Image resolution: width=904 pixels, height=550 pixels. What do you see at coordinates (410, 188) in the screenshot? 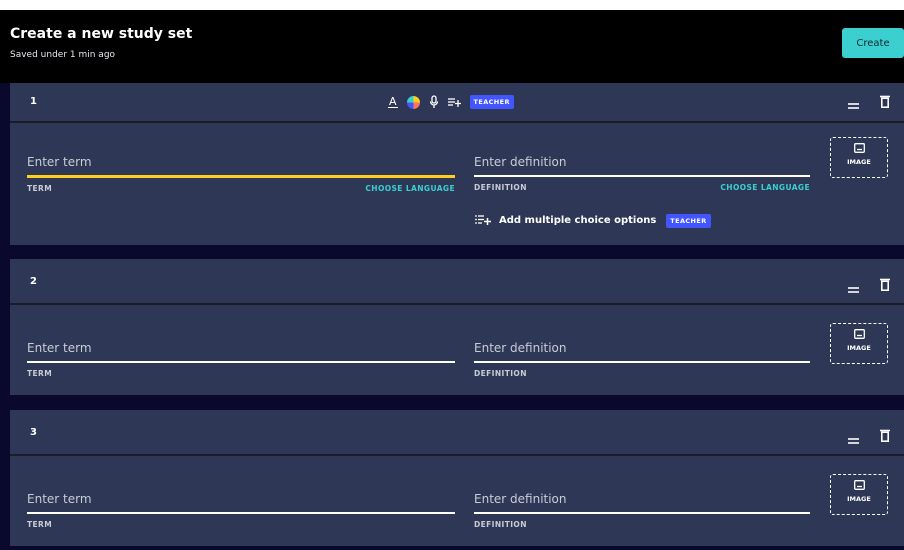
I see `term-choose-language-link: CHOOSE LANGUAGE` at bounding box center [410, 188].